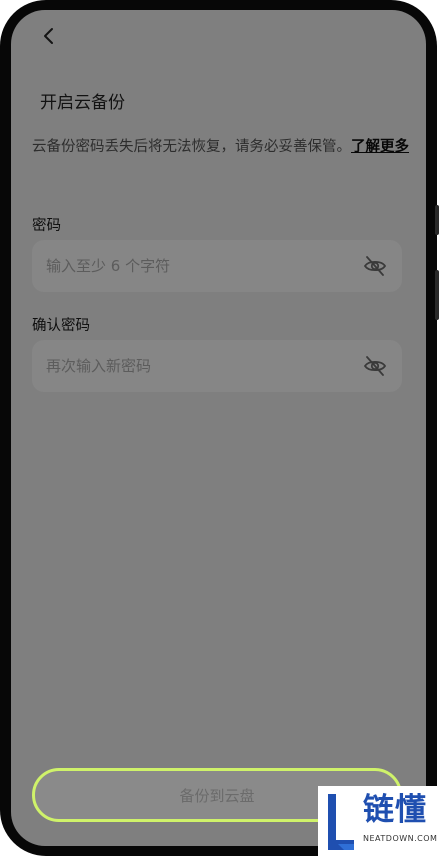 The height and width of the screenshot is (858, 439). What do you see at coordinates (196, 266) in the screenshot?
I see `password-input` at bounding box center [196, 266].